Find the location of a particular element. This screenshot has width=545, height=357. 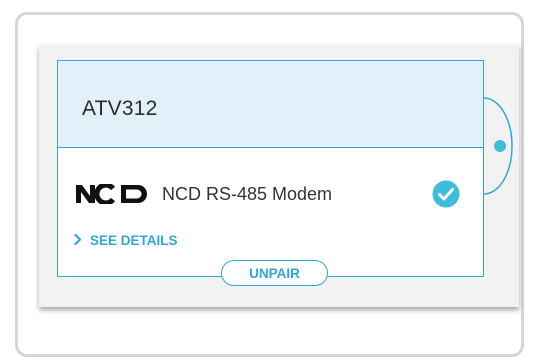

see-details-link: SEE DETAILS is located at coordinates (126, 240).